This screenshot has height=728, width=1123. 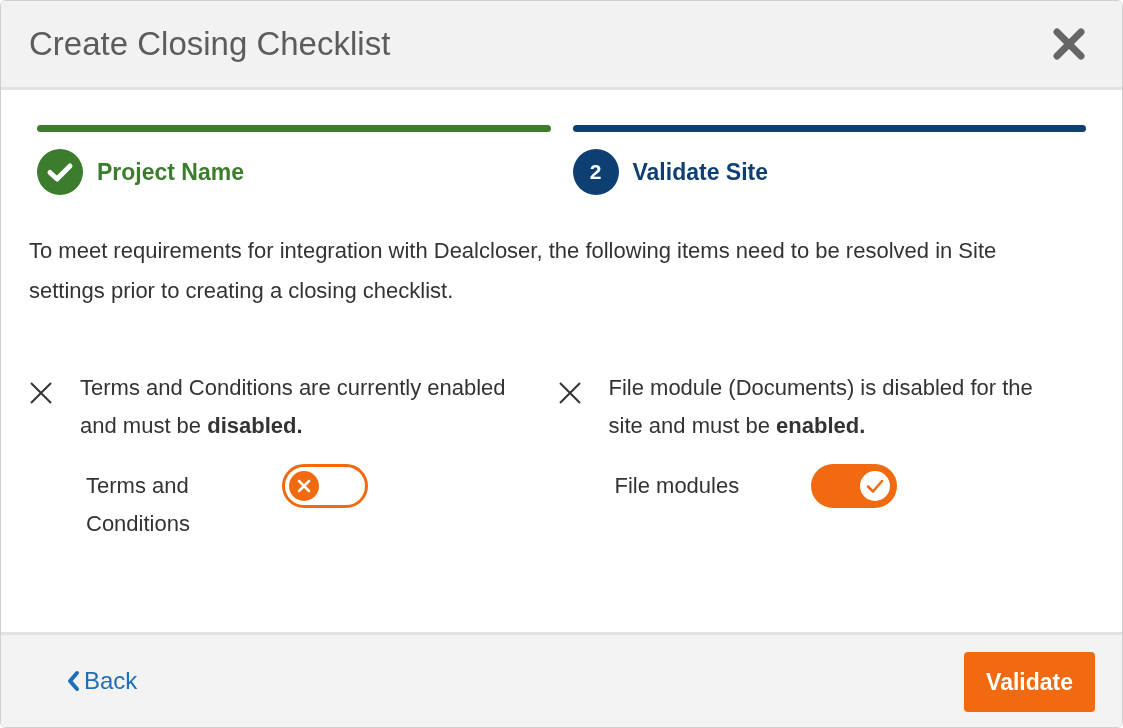 I want to click on close-icon, so click(x=1069, y=44).